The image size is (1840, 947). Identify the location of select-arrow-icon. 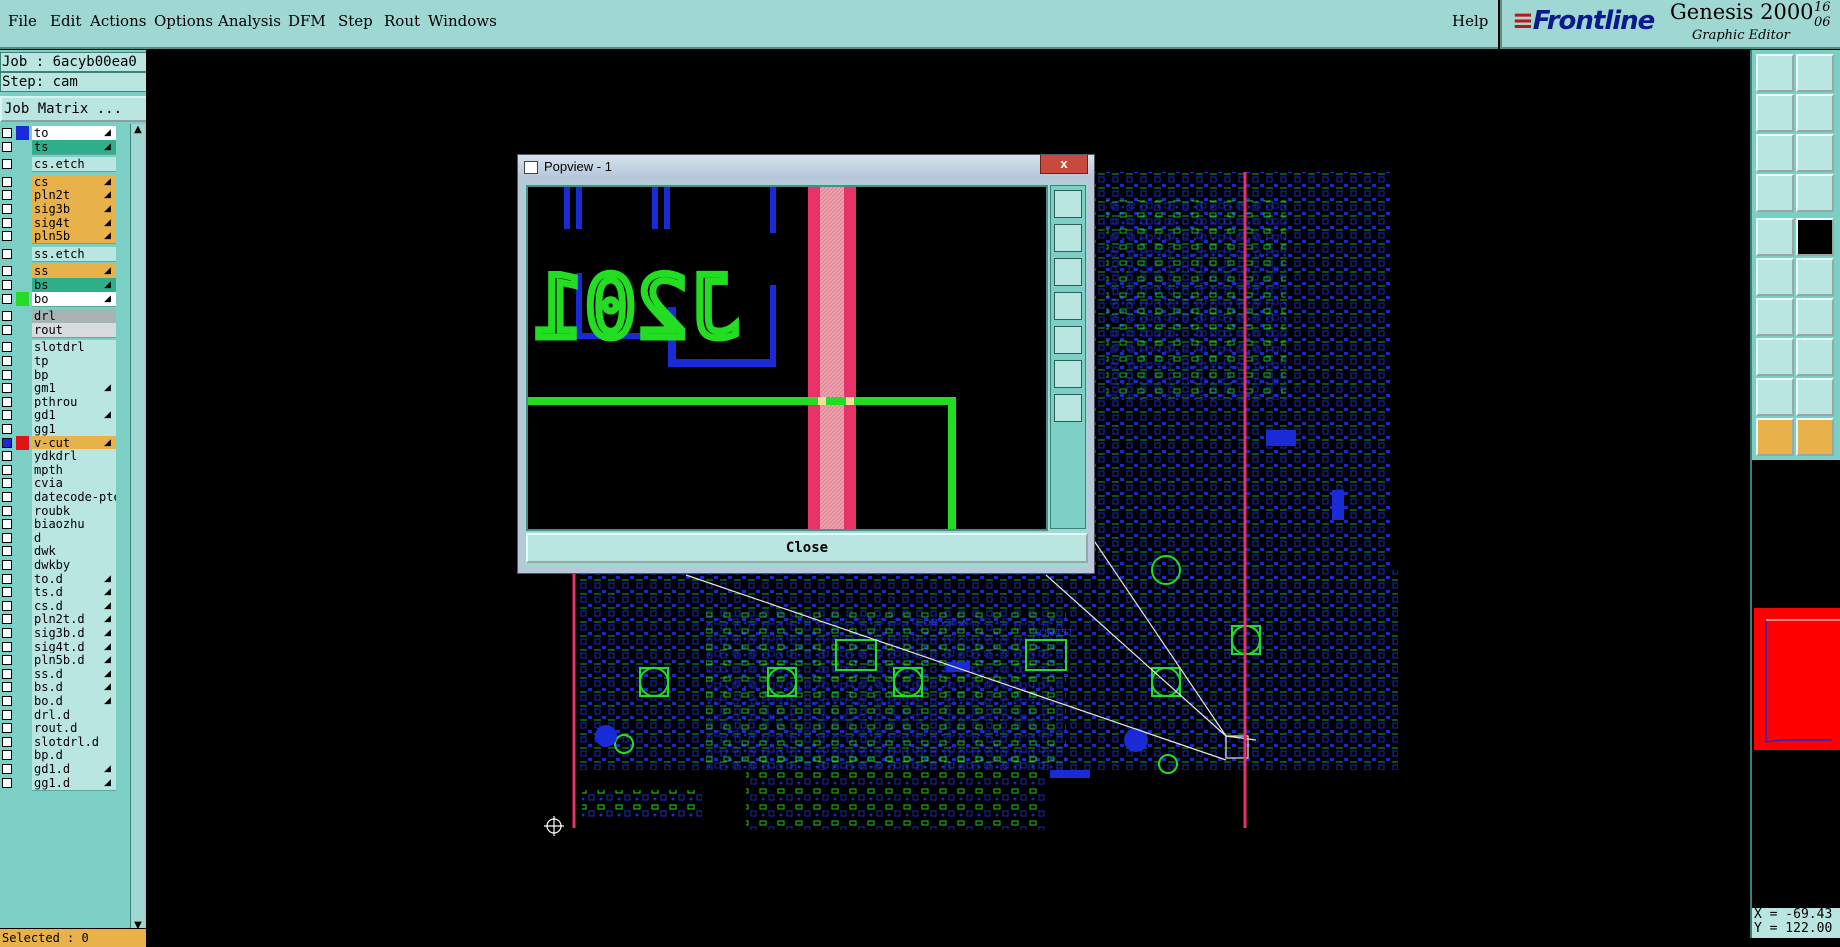
(1775, 437).